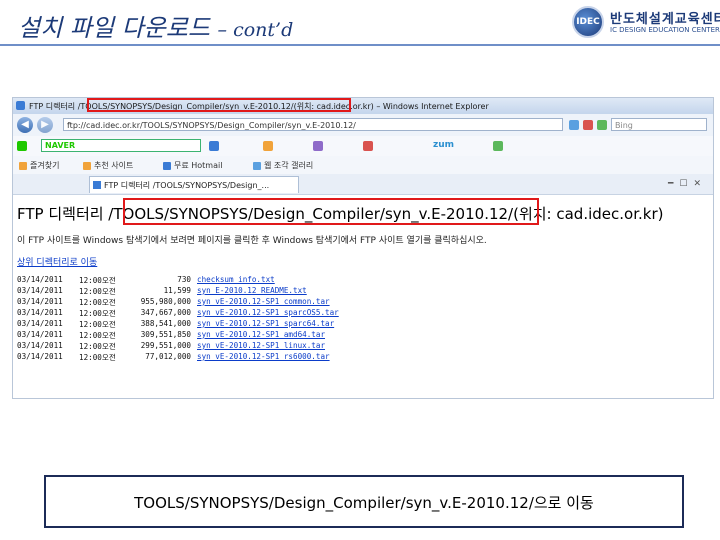 Image resolution: width=720 pixels, height=540 pixels. Describe the element at coordinates (25, 125) in the screenshot. I see `back-button: ◀` at that location.